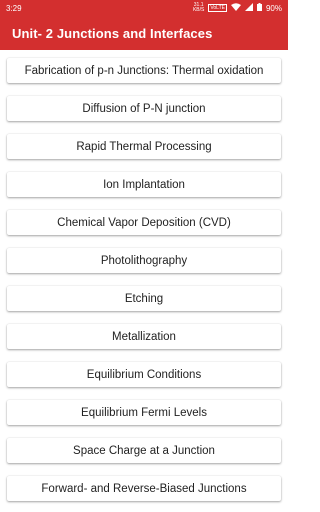  I want to click on signal-icon, so click(248, 8).